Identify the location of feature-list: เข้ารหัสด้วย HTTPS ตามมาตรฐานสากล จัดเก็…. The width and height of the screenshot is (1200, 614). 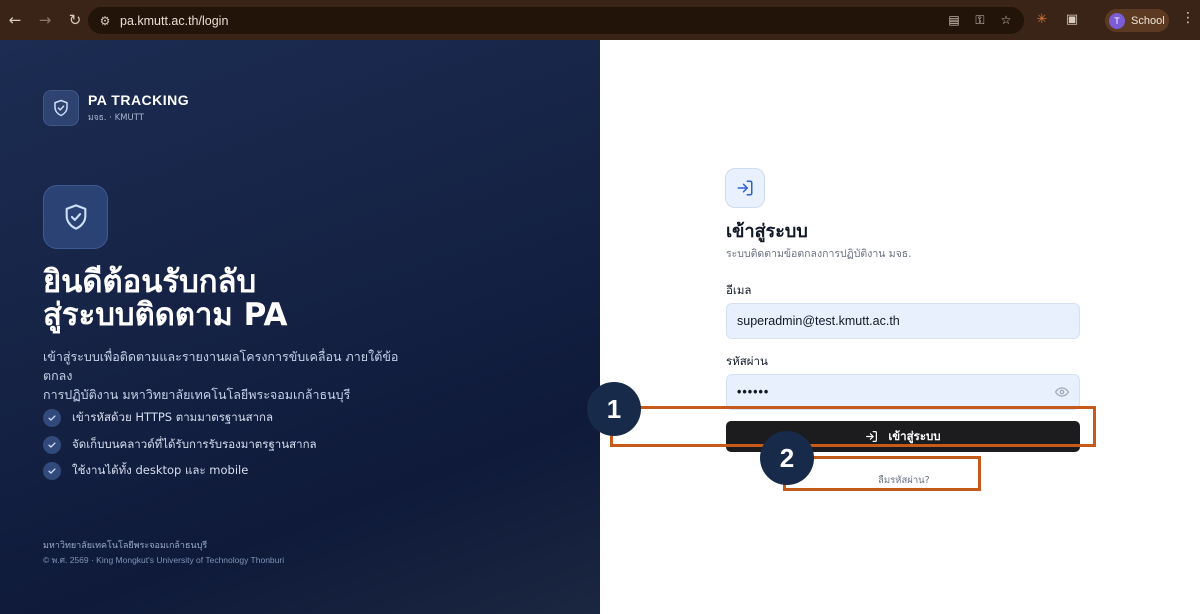
(180, 445).